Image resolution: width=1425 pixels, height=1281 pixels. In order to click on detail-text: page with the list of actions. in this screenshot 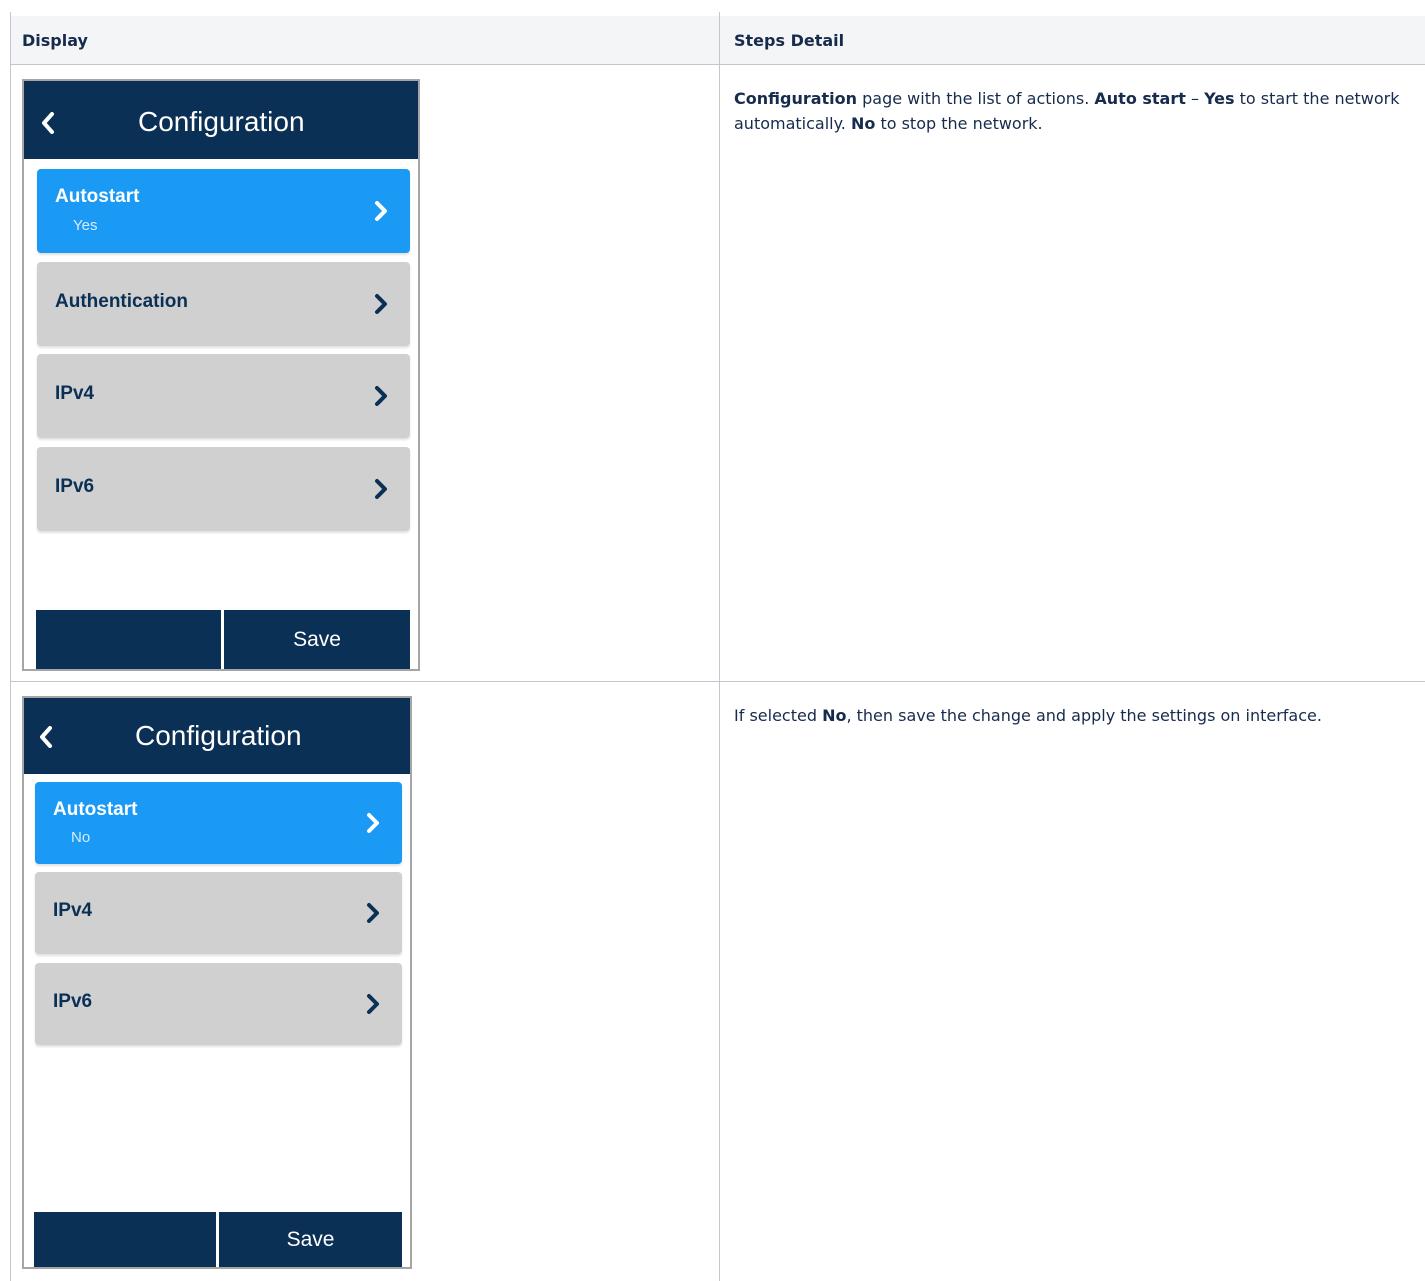, I will do `click(976, 98)`.